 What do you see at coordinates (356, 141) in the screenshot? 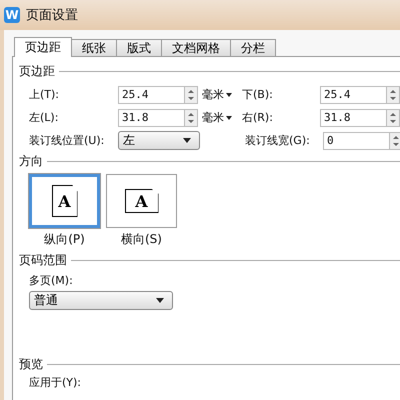
I see `number-field: 0` at bounding box center [356, 141].